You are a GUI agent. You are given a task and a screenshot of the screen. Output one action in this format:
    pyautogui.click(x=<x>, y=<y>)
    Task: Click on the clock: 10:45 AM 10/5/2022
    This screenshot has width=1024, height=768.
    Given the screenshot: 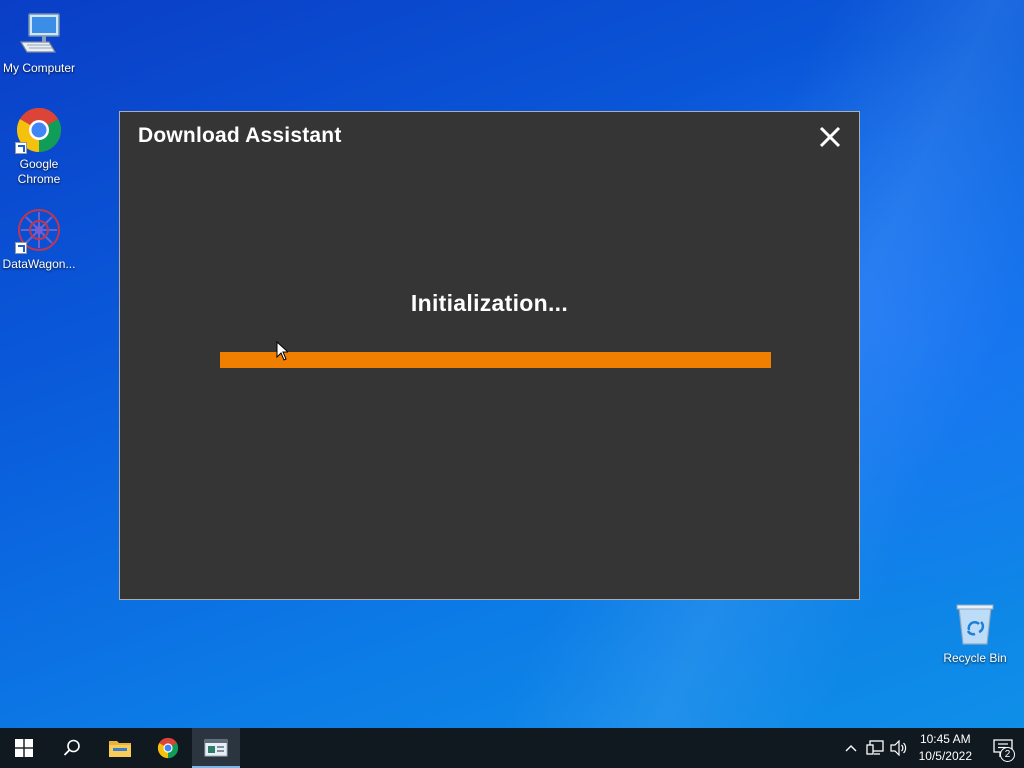 What is the action you would take?
    pyautogui.click(x=946, y=748)
    